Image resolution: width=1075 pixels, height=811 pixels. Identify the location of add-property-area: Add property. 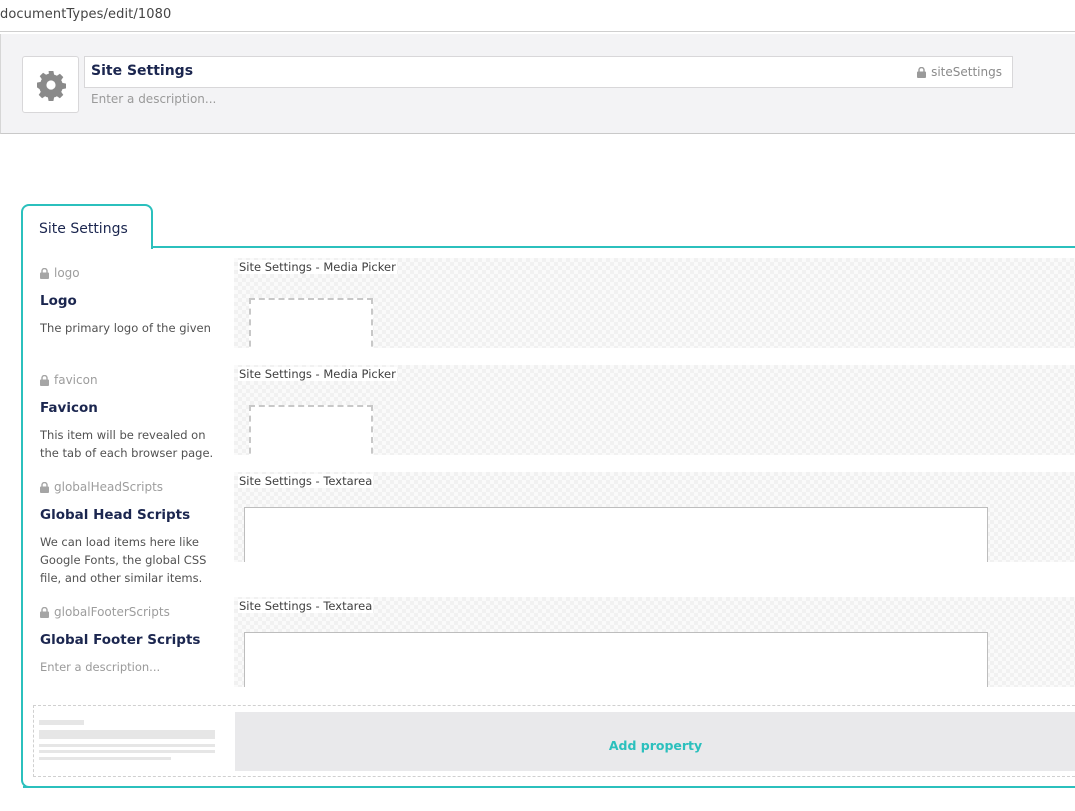
(554, 741).